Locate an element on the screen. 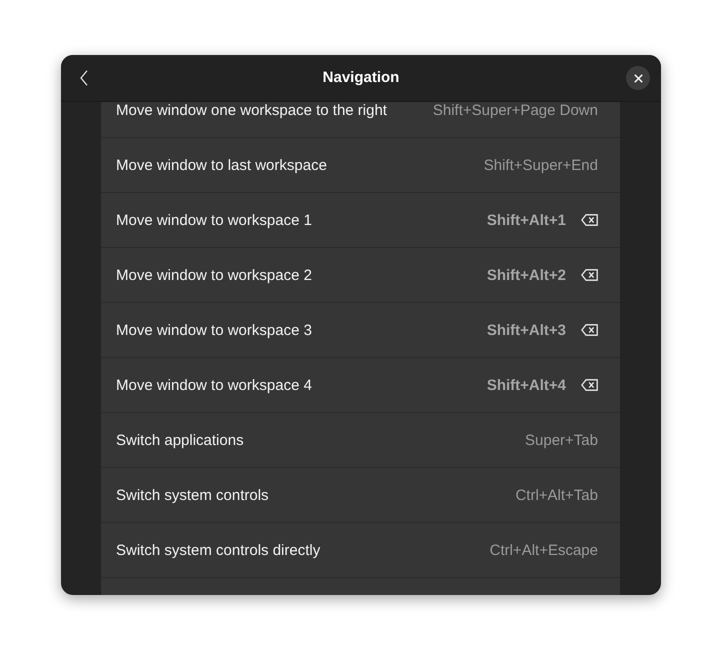 The width and height of the screenshot is (722, 662). window-title: Navigation is located at coordinates (361, 78).